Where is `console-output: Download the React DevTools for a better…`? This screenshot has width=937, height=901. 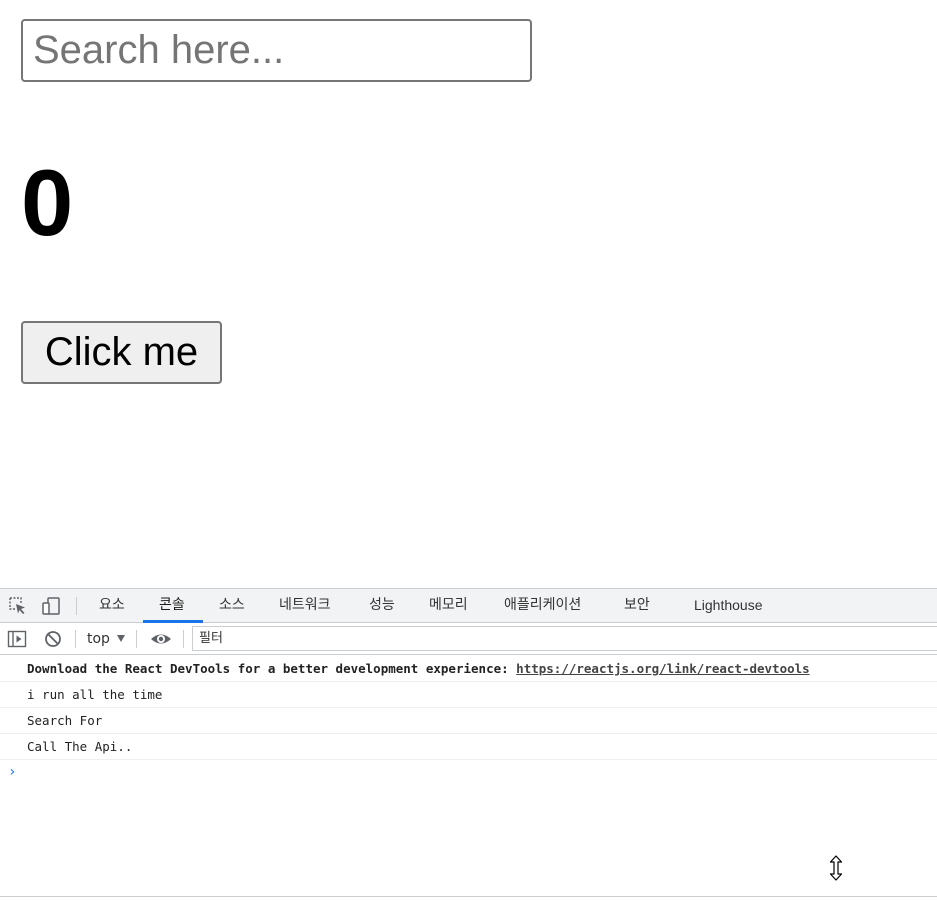 console-output: Download the React DevTools for a better… is located at coordinates (468, 720).